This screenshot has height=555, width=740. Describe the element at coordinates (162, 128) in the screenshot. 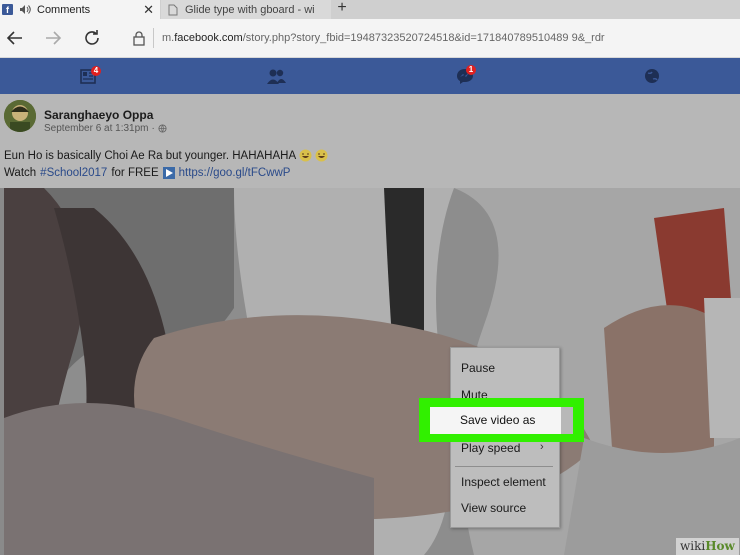

I see `public-globe-icon` at that location.